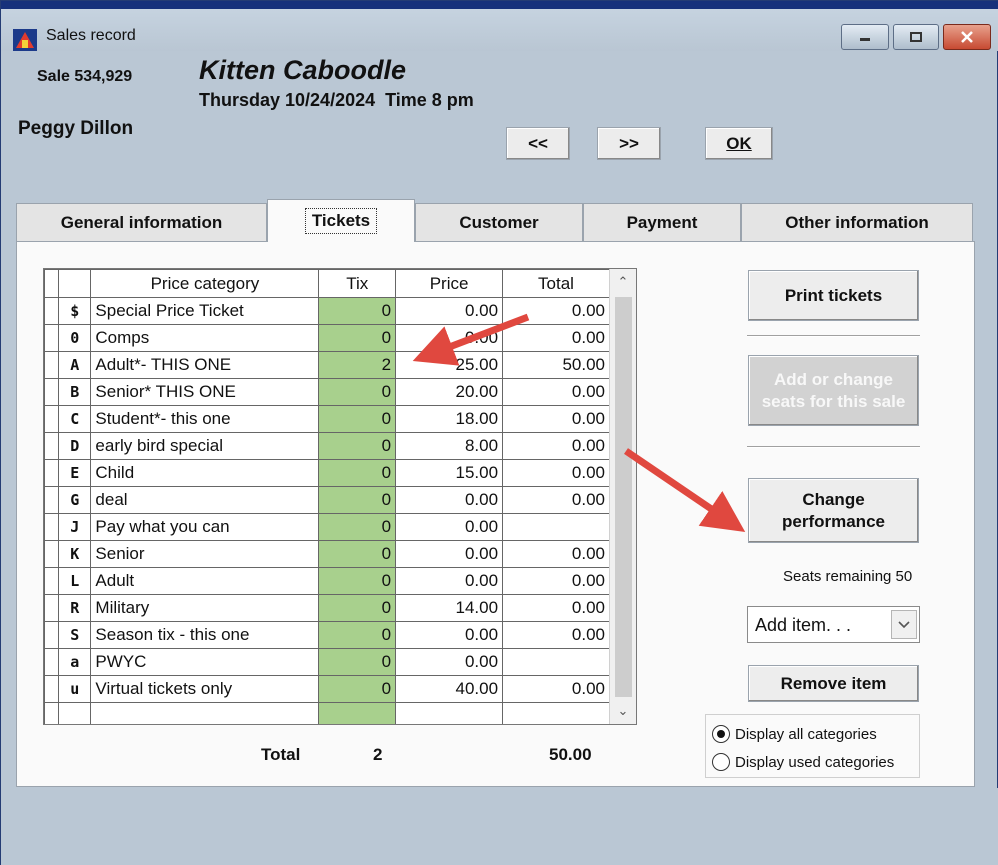 The image size is (998, 865). I want to click on table-row: R Military 0 14.00 0.00, so click(327, 608).